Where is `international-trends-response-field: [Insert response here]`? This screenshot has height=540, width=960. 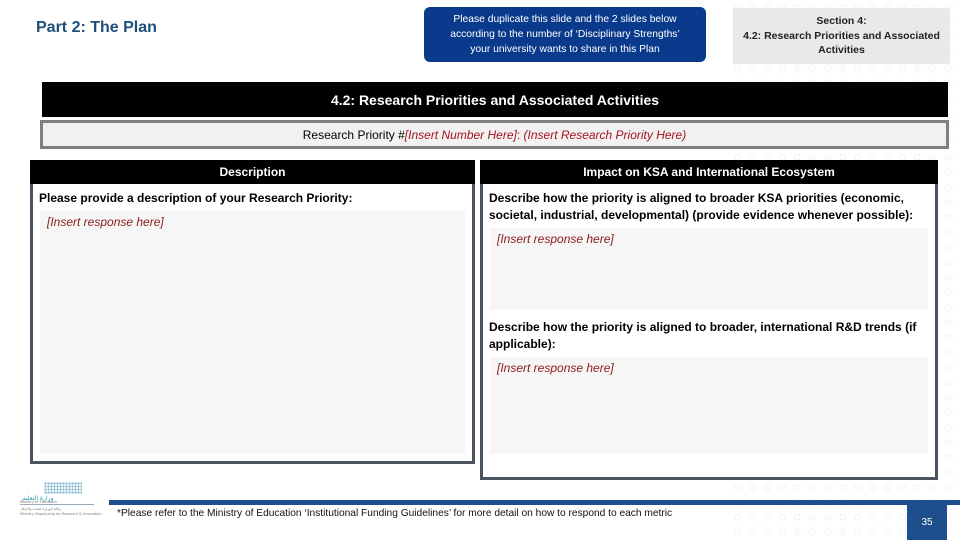 international-trends-response-field: [Insert response here] is located at coordinates (709, 405).